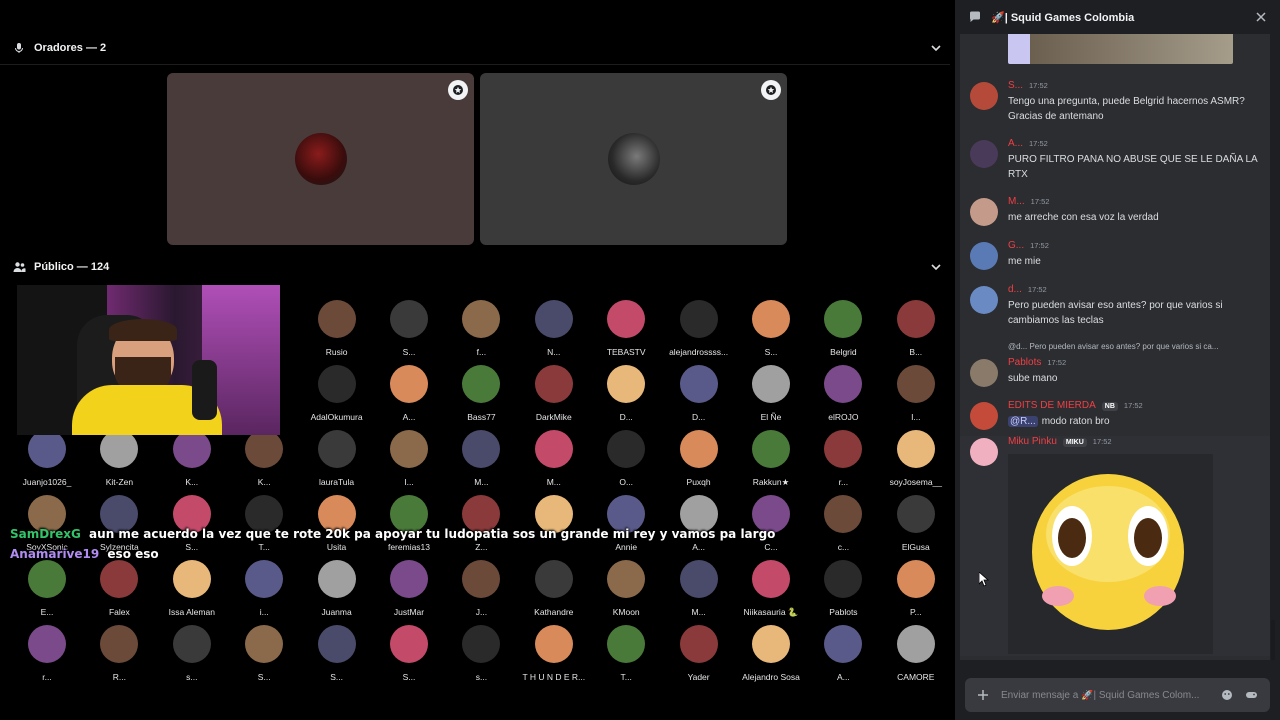  What do you see at coordinates (554, 592) in the screenshot?
I see `audience-member: Kathandre` at bounding box center [554, 592].